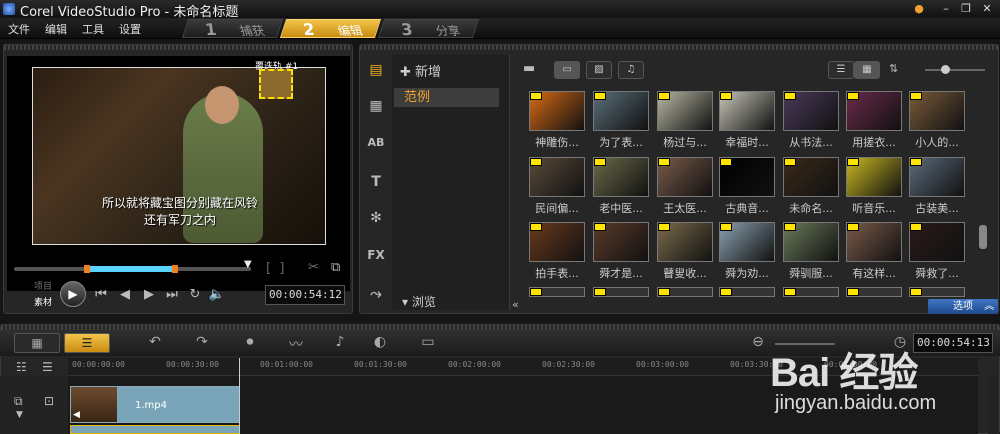 The width and height of the screenshot is (1000, 434). What do you see at coordinates (202, 343) in the screenshot?
I see `redo-icon: ↷` at bounding box center [202, 343].